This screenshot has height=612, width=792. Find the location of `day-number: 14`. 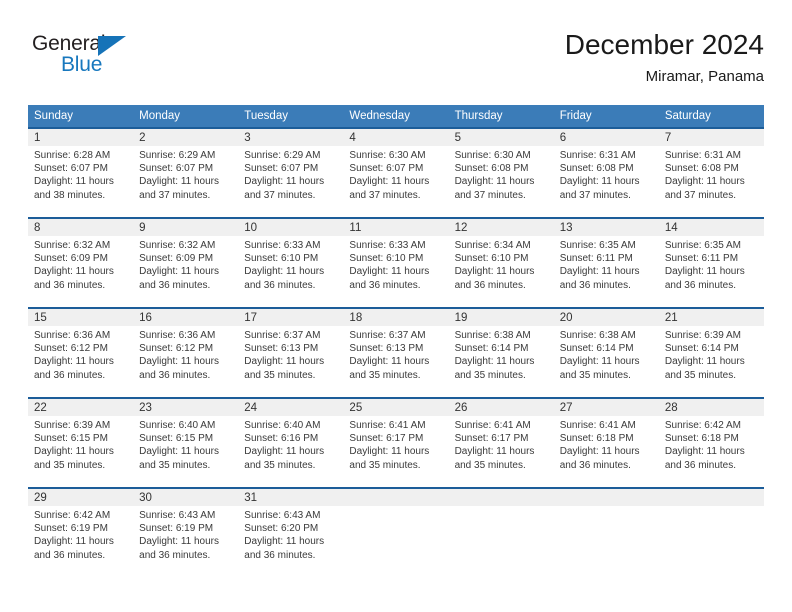

day-number: 14 is located at coordinates (711, 227).